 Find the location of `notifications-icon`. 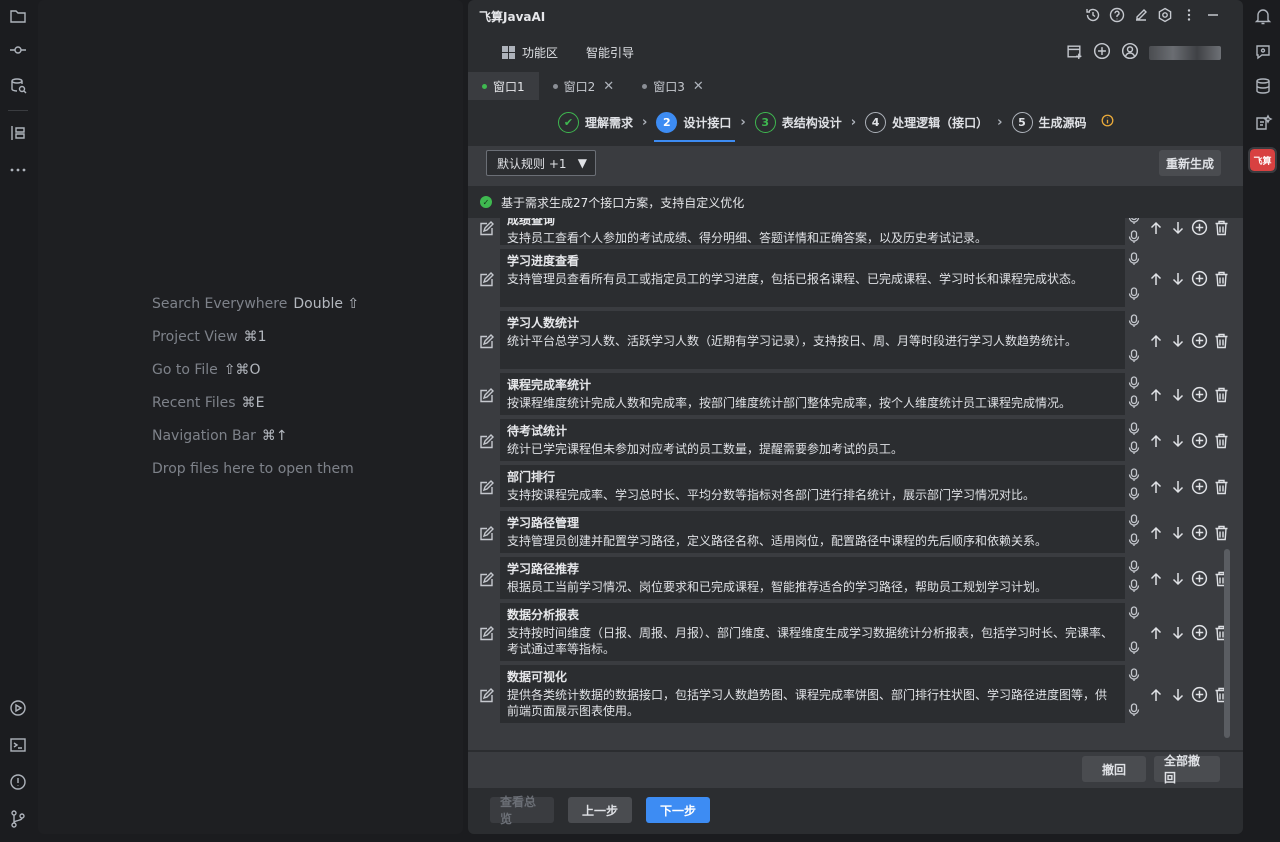

notifications-icon is located at coordinates (1263, 16).